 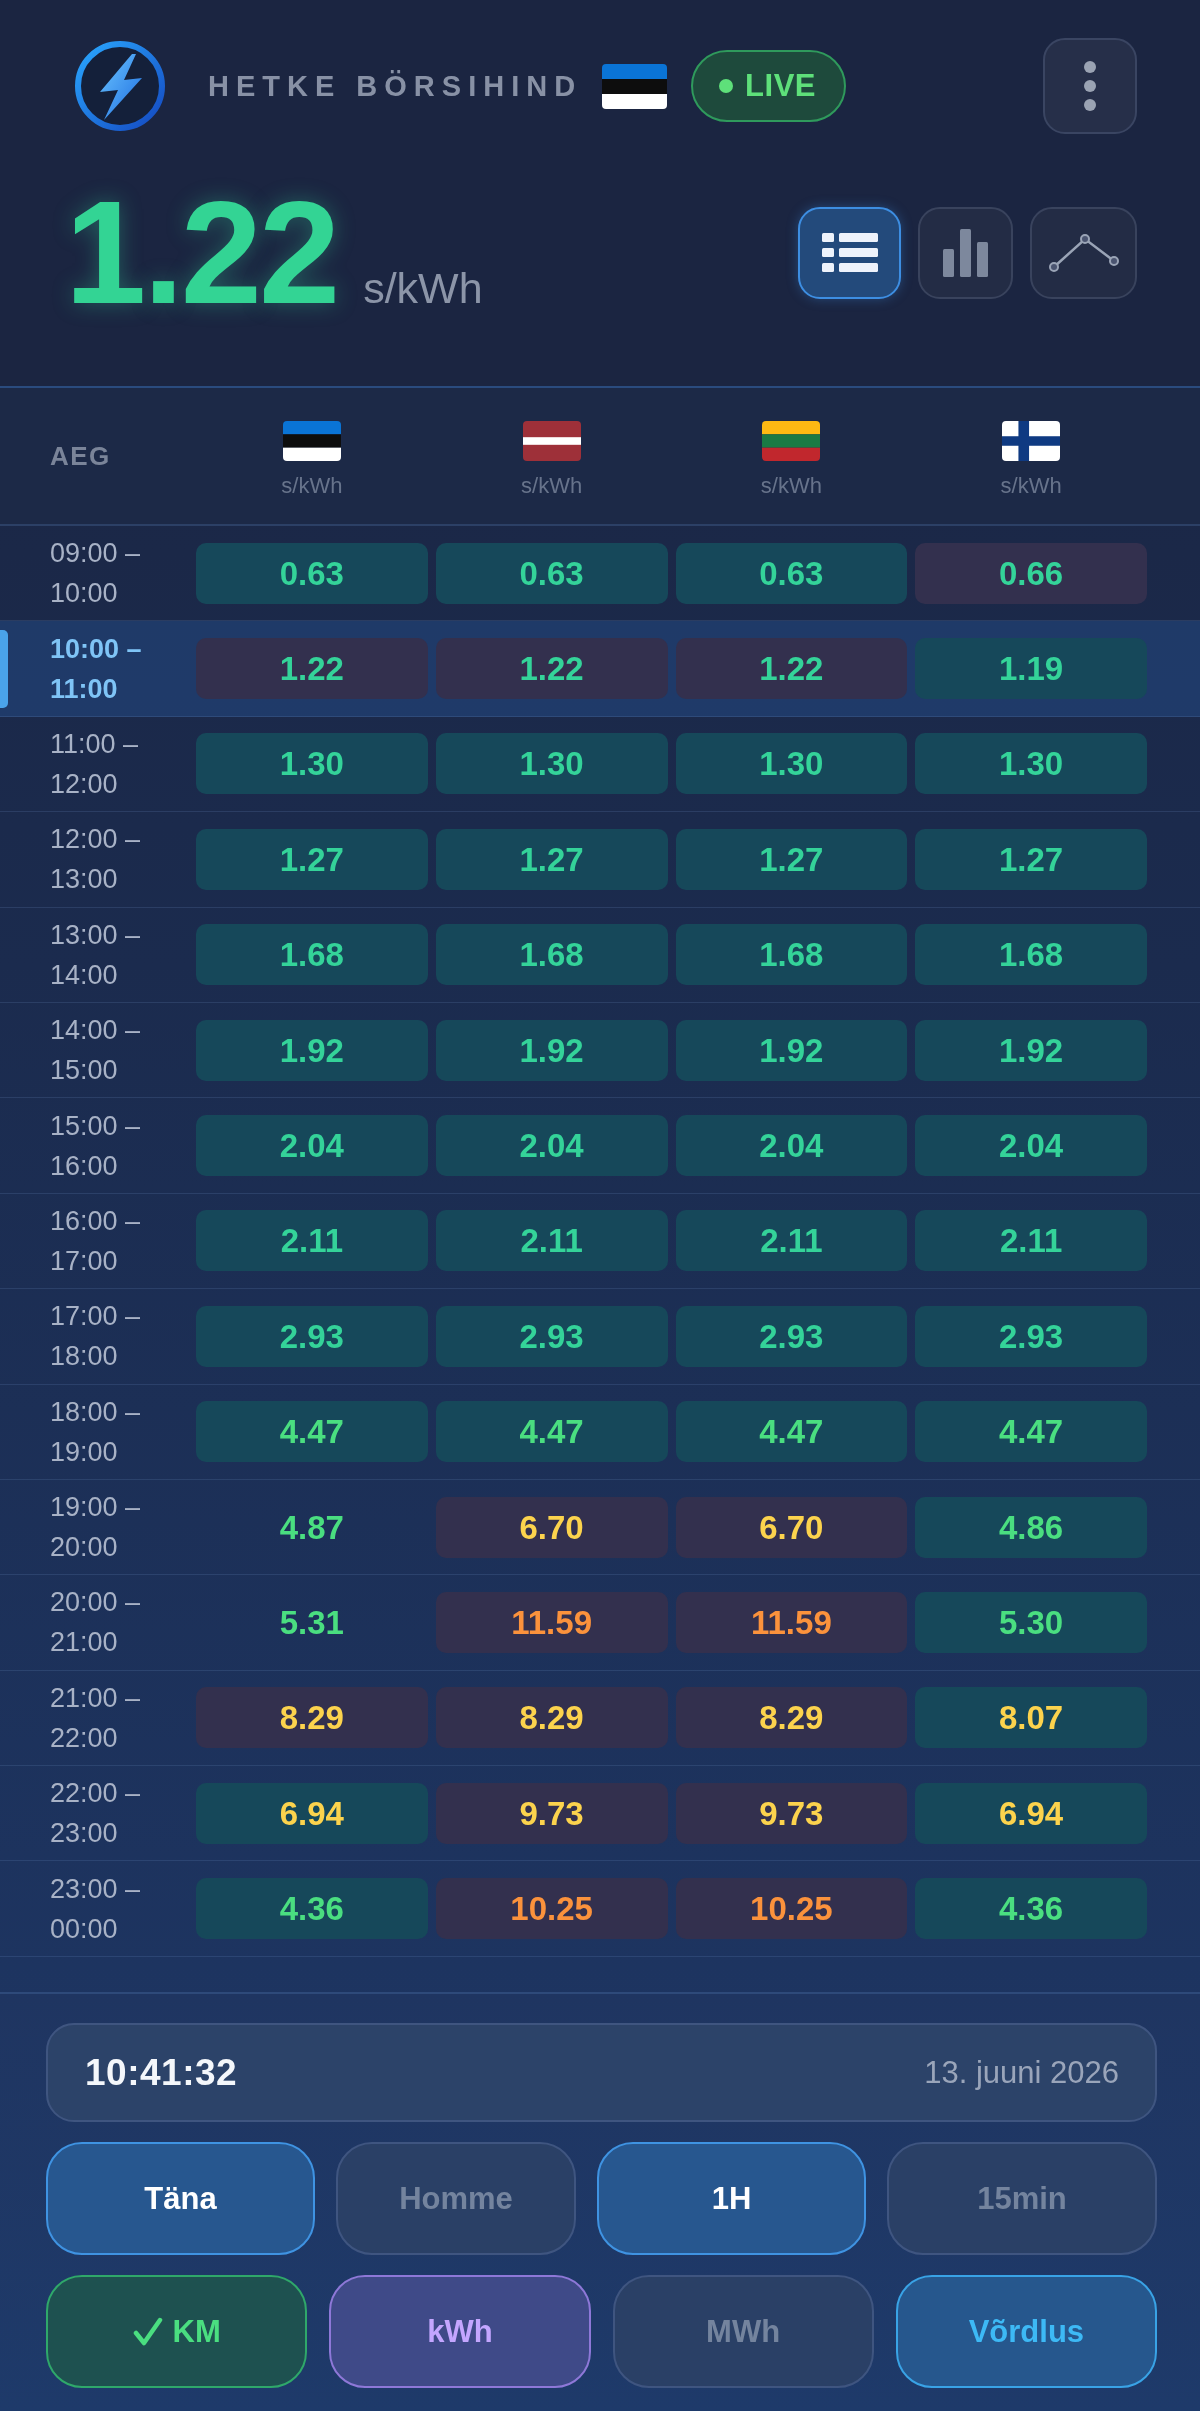 I want to click on time-range: 15:00 – 16:00, so click(x=96, y=1146).